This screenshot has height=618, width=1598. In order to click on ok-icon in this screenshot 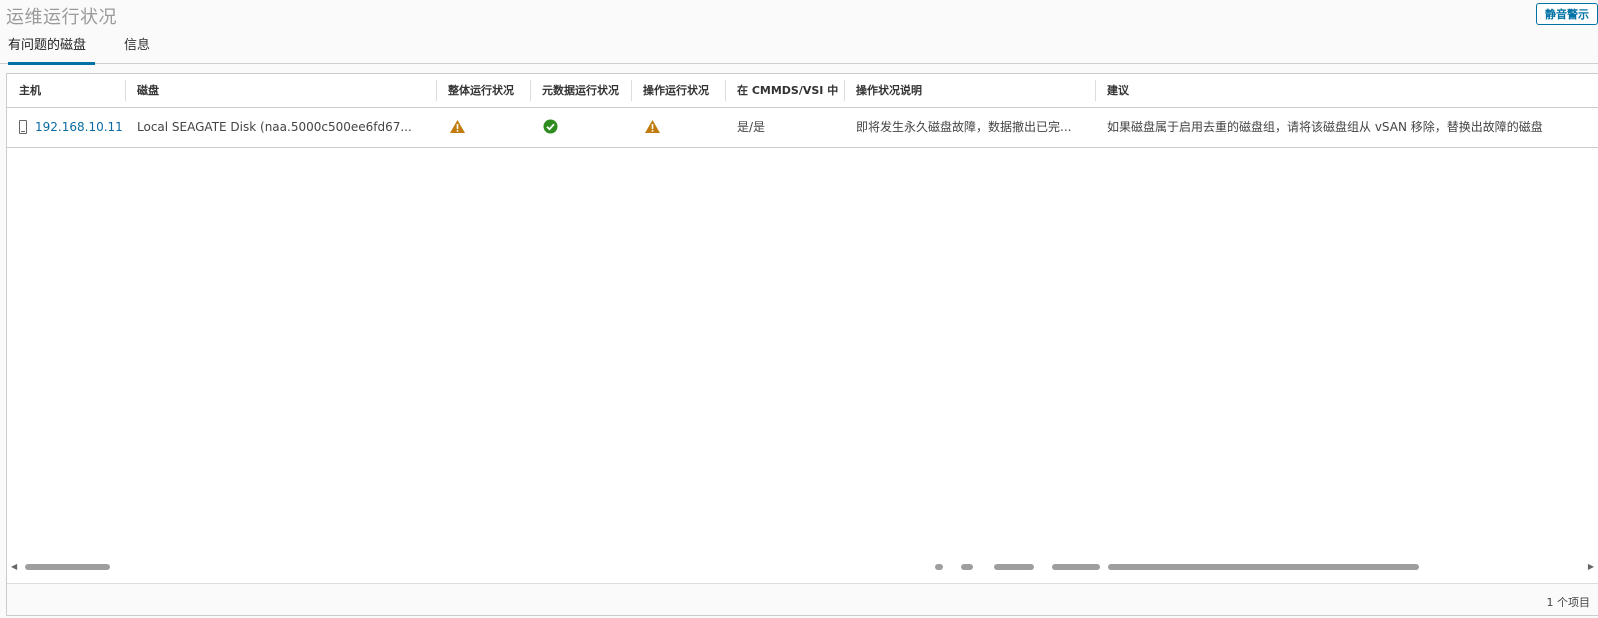, I will do `click(550, 126)`.